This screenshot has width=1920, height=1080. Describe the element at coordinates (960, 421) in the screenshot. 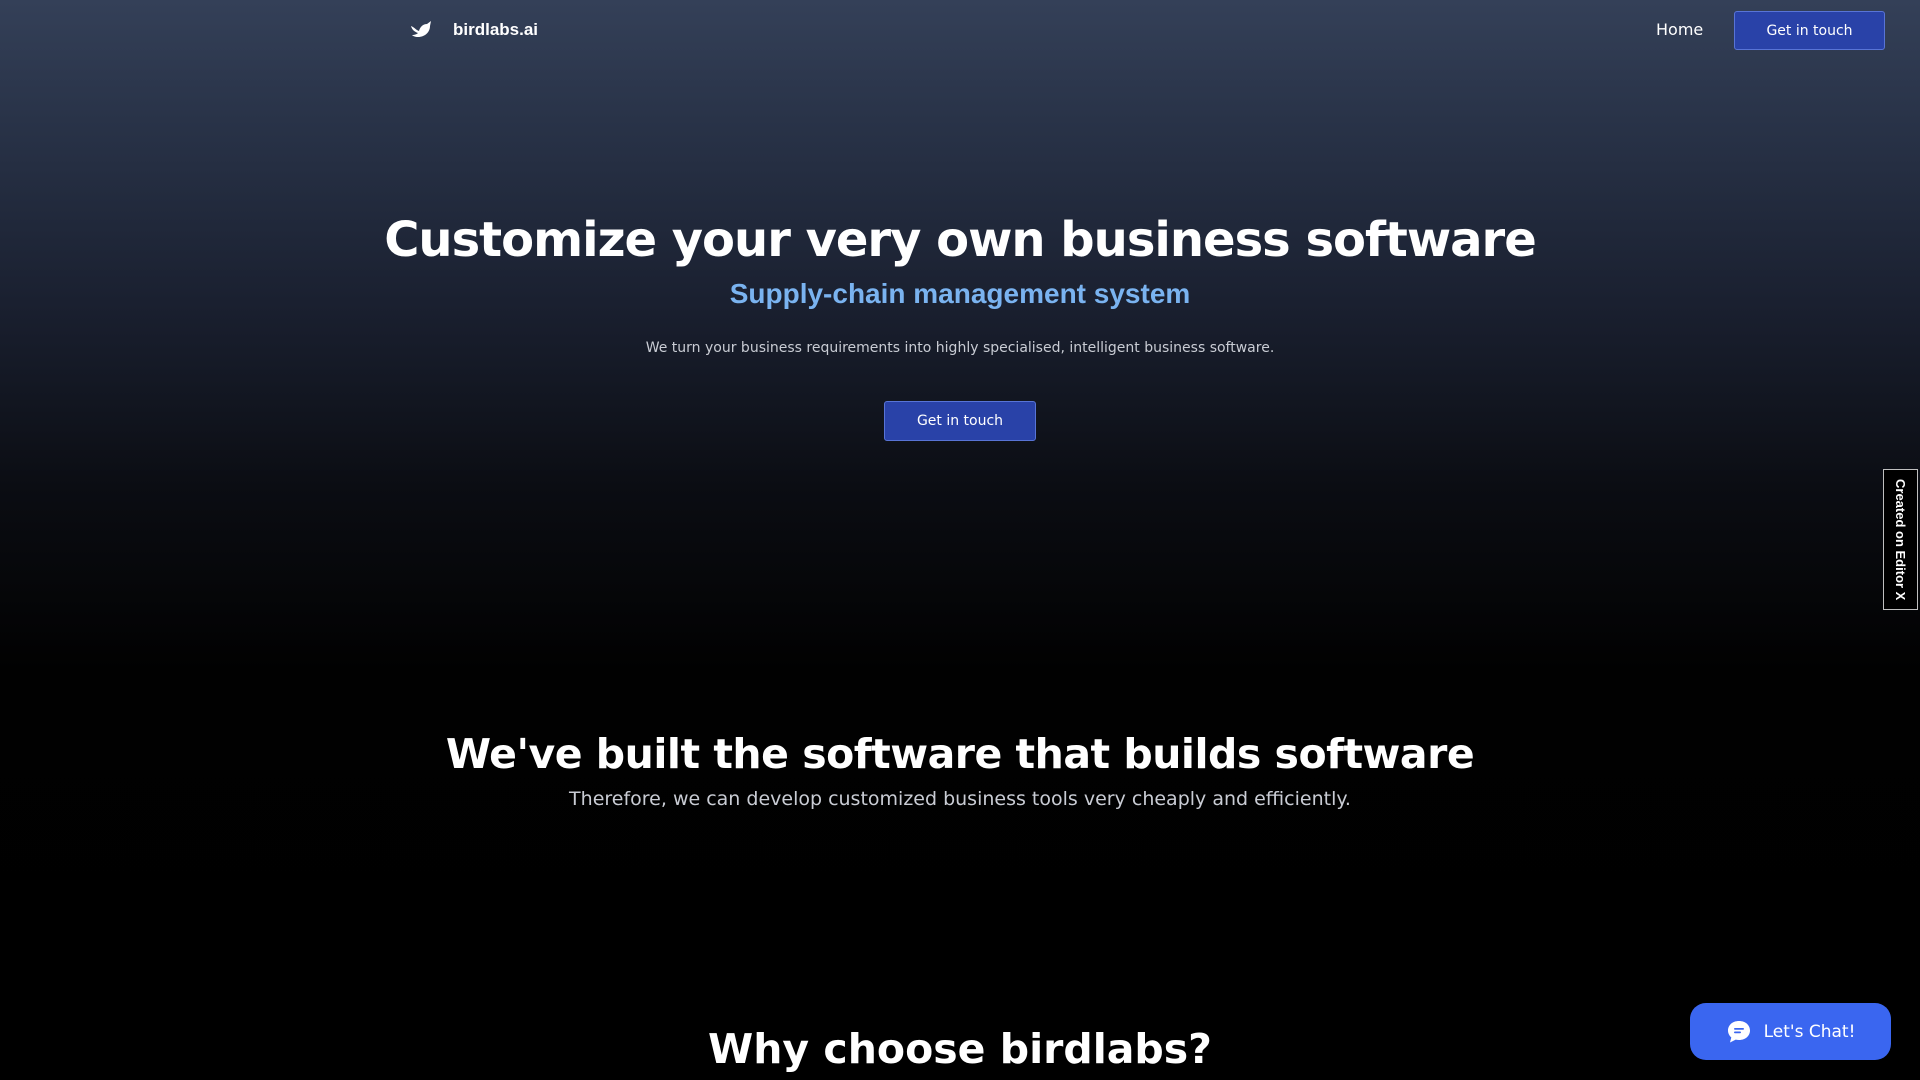

I see `hero-get-in-touch-button: Get in touch` at that location.